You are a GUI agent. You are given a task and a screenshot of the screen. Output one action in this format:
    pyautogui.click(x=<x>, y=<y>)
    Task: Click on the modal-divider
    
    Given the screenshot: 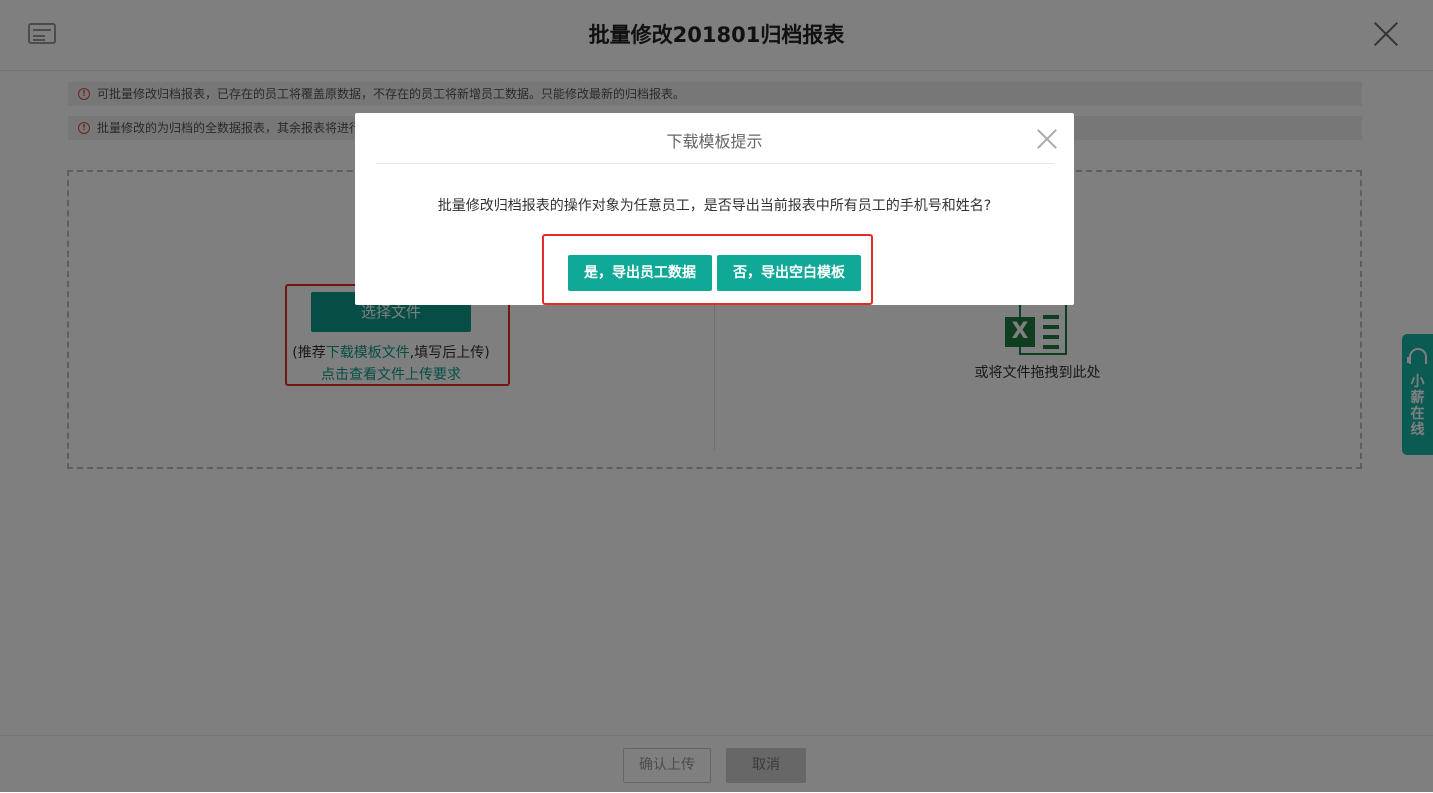 What is the action you would take?
    pyautogui.click(x=715, y=163)
    